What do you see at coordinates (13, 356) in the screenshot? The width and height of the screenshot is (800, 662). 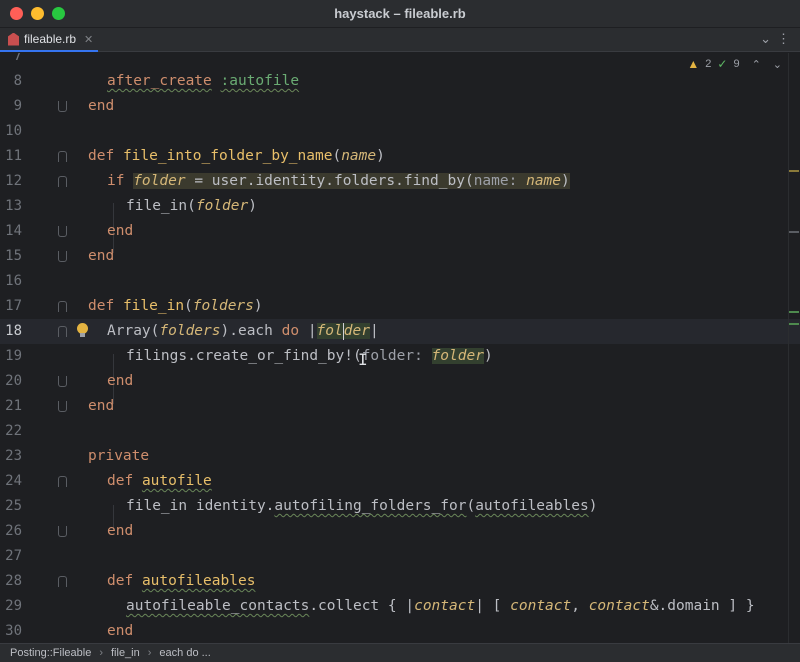 I see `line-number: 19` at bounding box center [13, 356].